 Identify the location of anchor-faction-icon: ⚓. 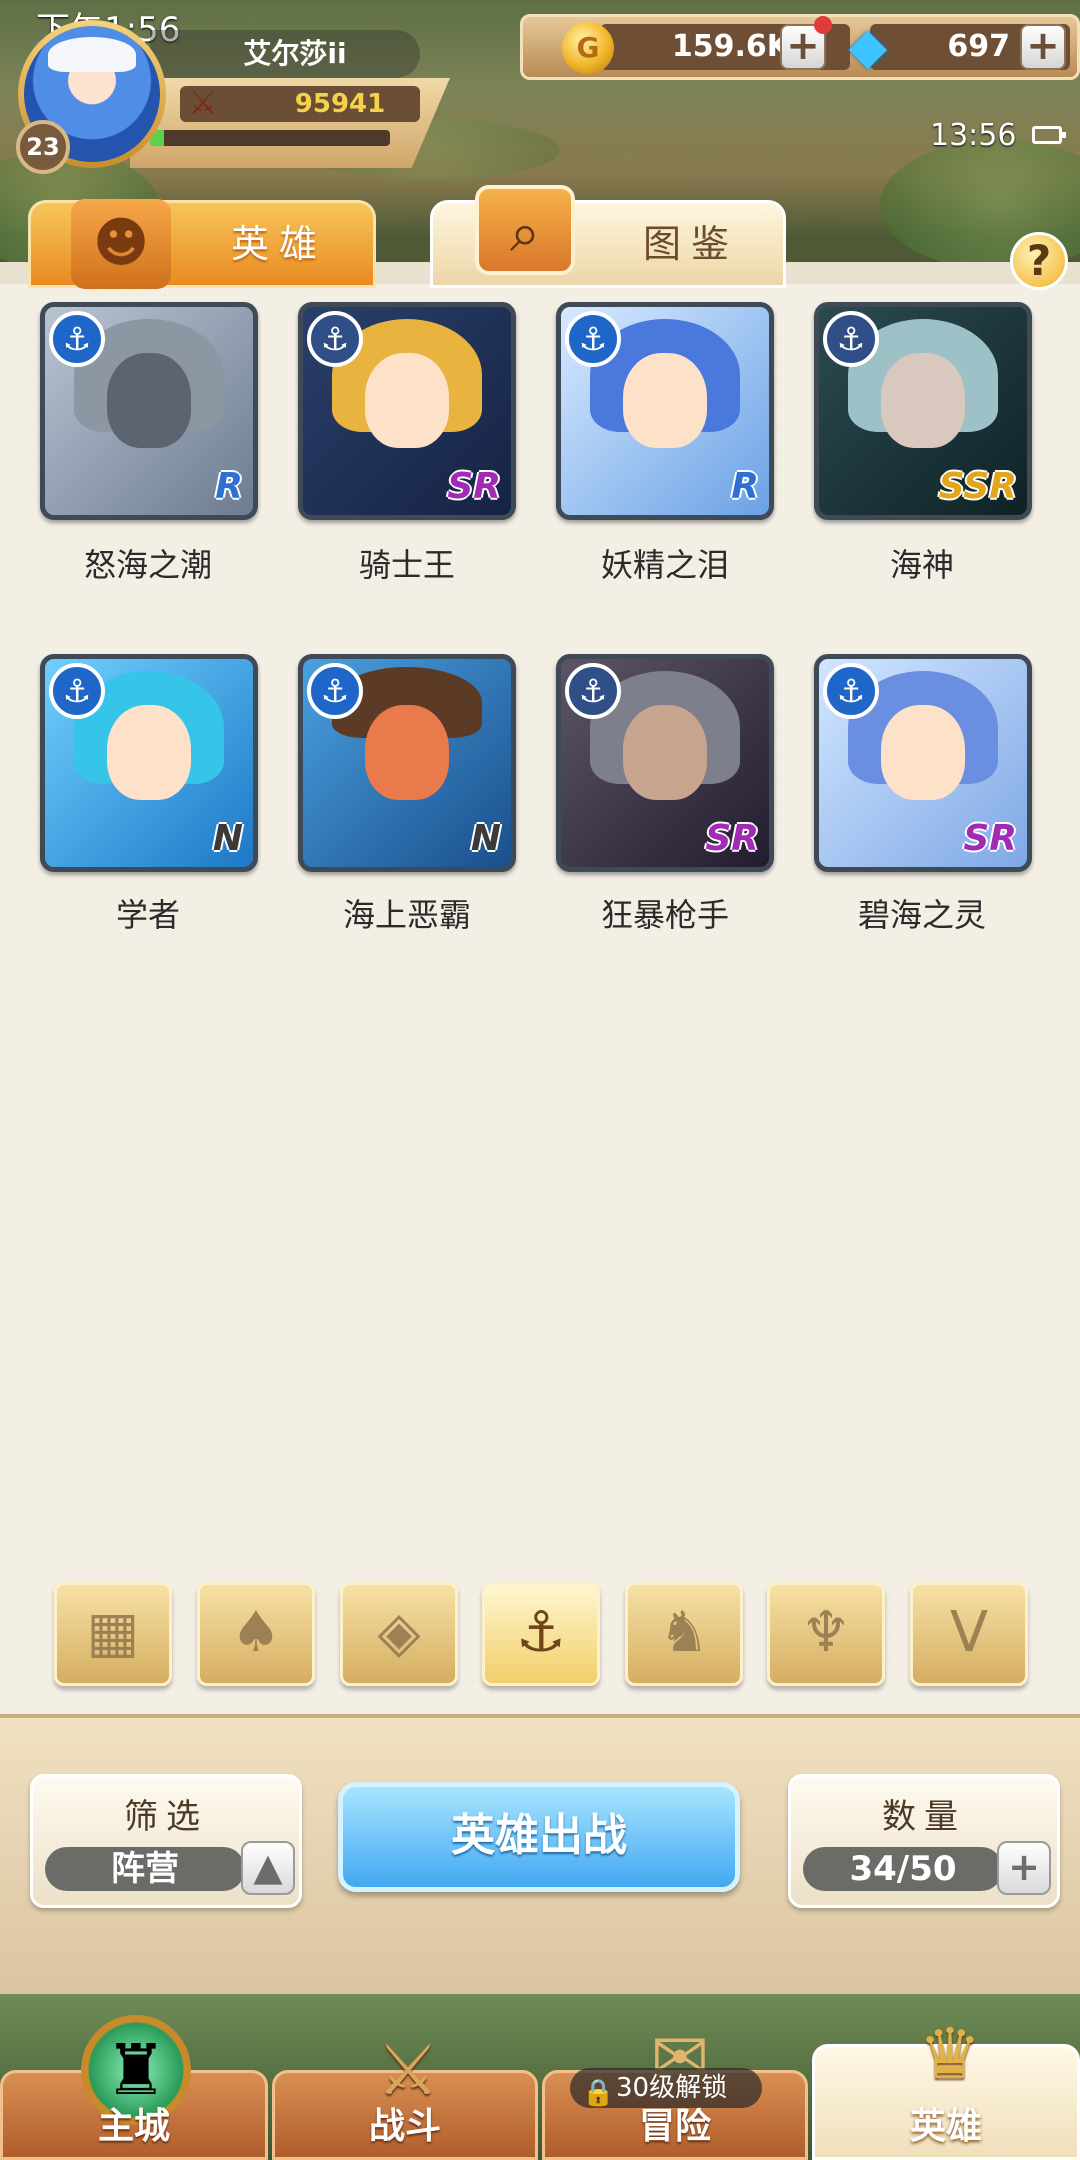
(541, 1632).